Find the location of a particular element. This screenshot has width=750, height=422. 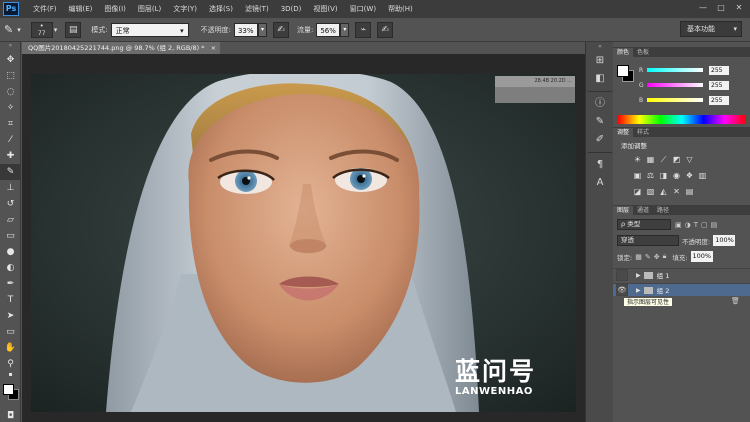

green-slider is located at coordinates (675, 85).